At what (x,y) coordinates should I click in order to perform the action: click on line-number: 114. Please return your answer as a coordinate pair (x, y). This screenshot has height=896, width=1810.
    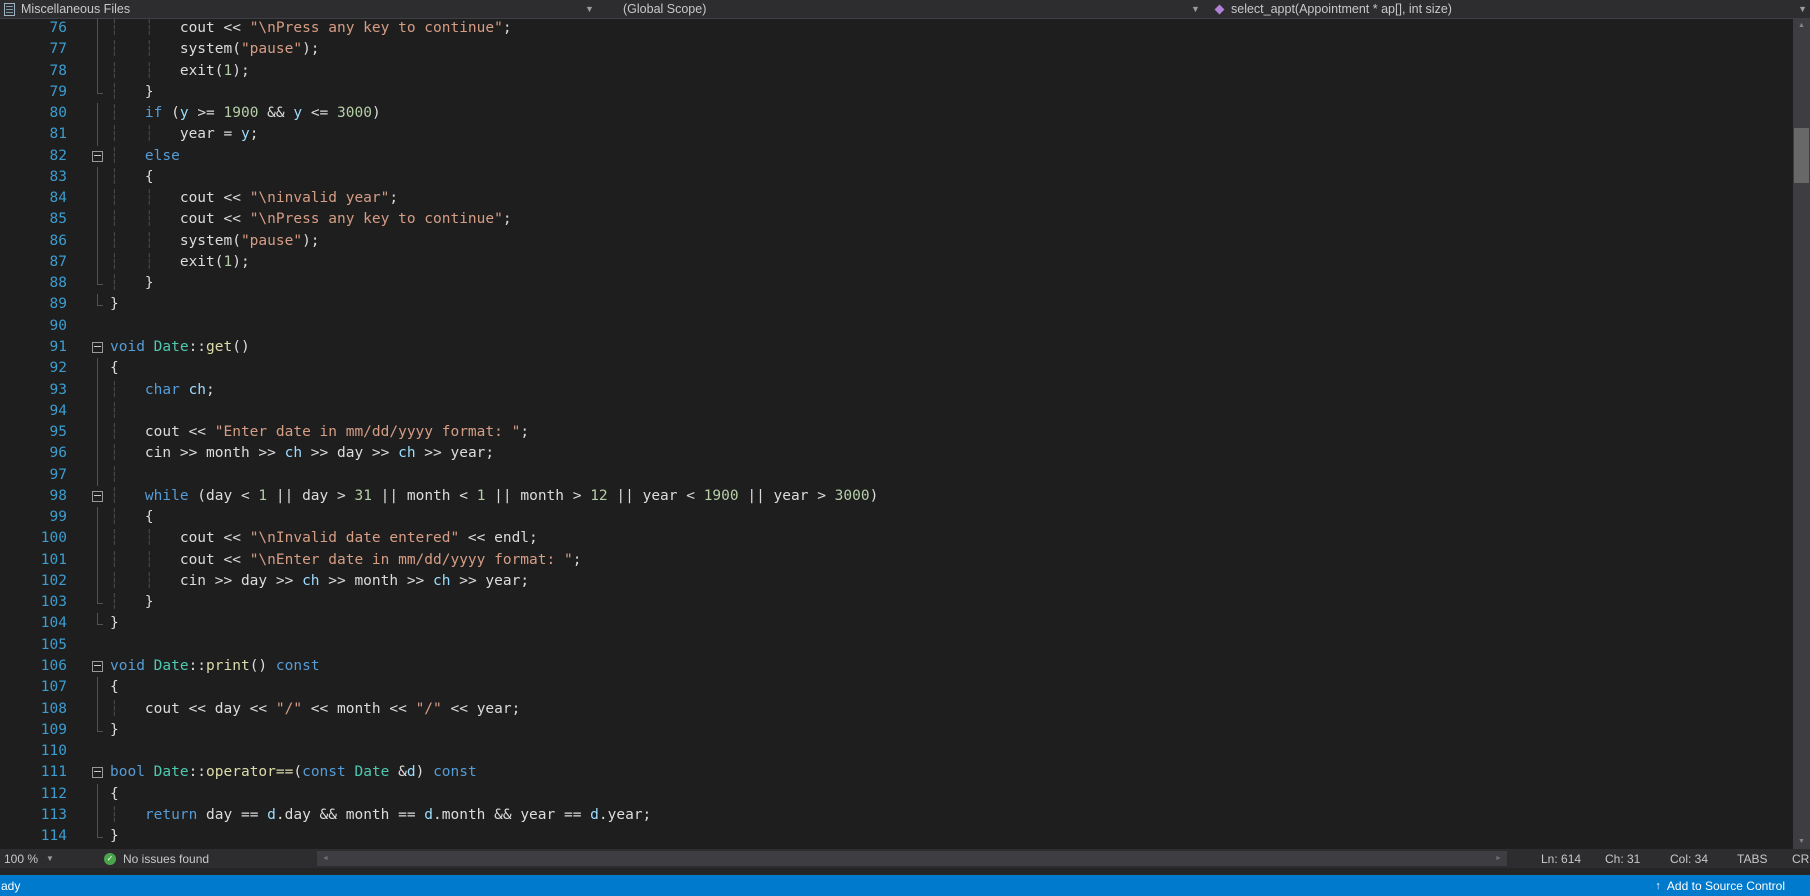
    Looking at the image, I should click on (42, 836).